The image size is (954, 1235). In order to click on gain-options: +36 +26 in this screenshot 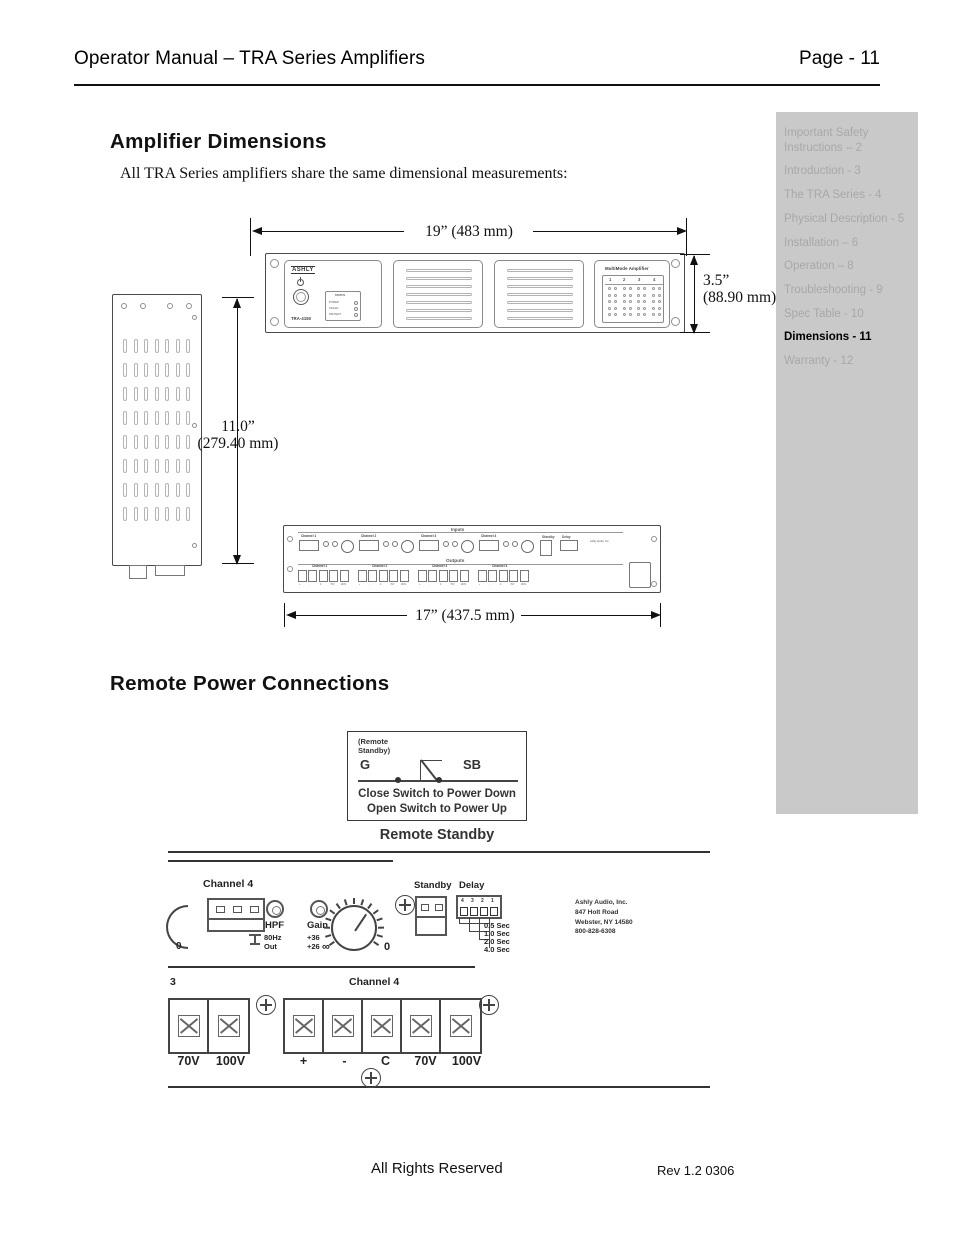, I will do `click(313, 942)`.